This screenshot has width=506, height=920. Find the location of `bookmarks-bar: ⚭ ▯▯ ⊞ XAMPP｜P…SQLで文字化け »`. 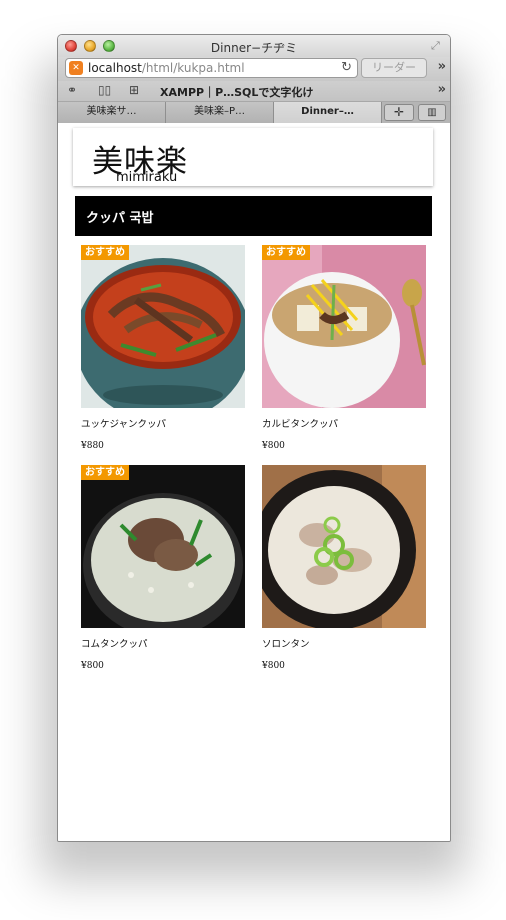

bookmarks-bar: ⚭ ▯▯ ⊞ XAMPP｜P…SQLで文字化け » is located at coordinates (254, 91).